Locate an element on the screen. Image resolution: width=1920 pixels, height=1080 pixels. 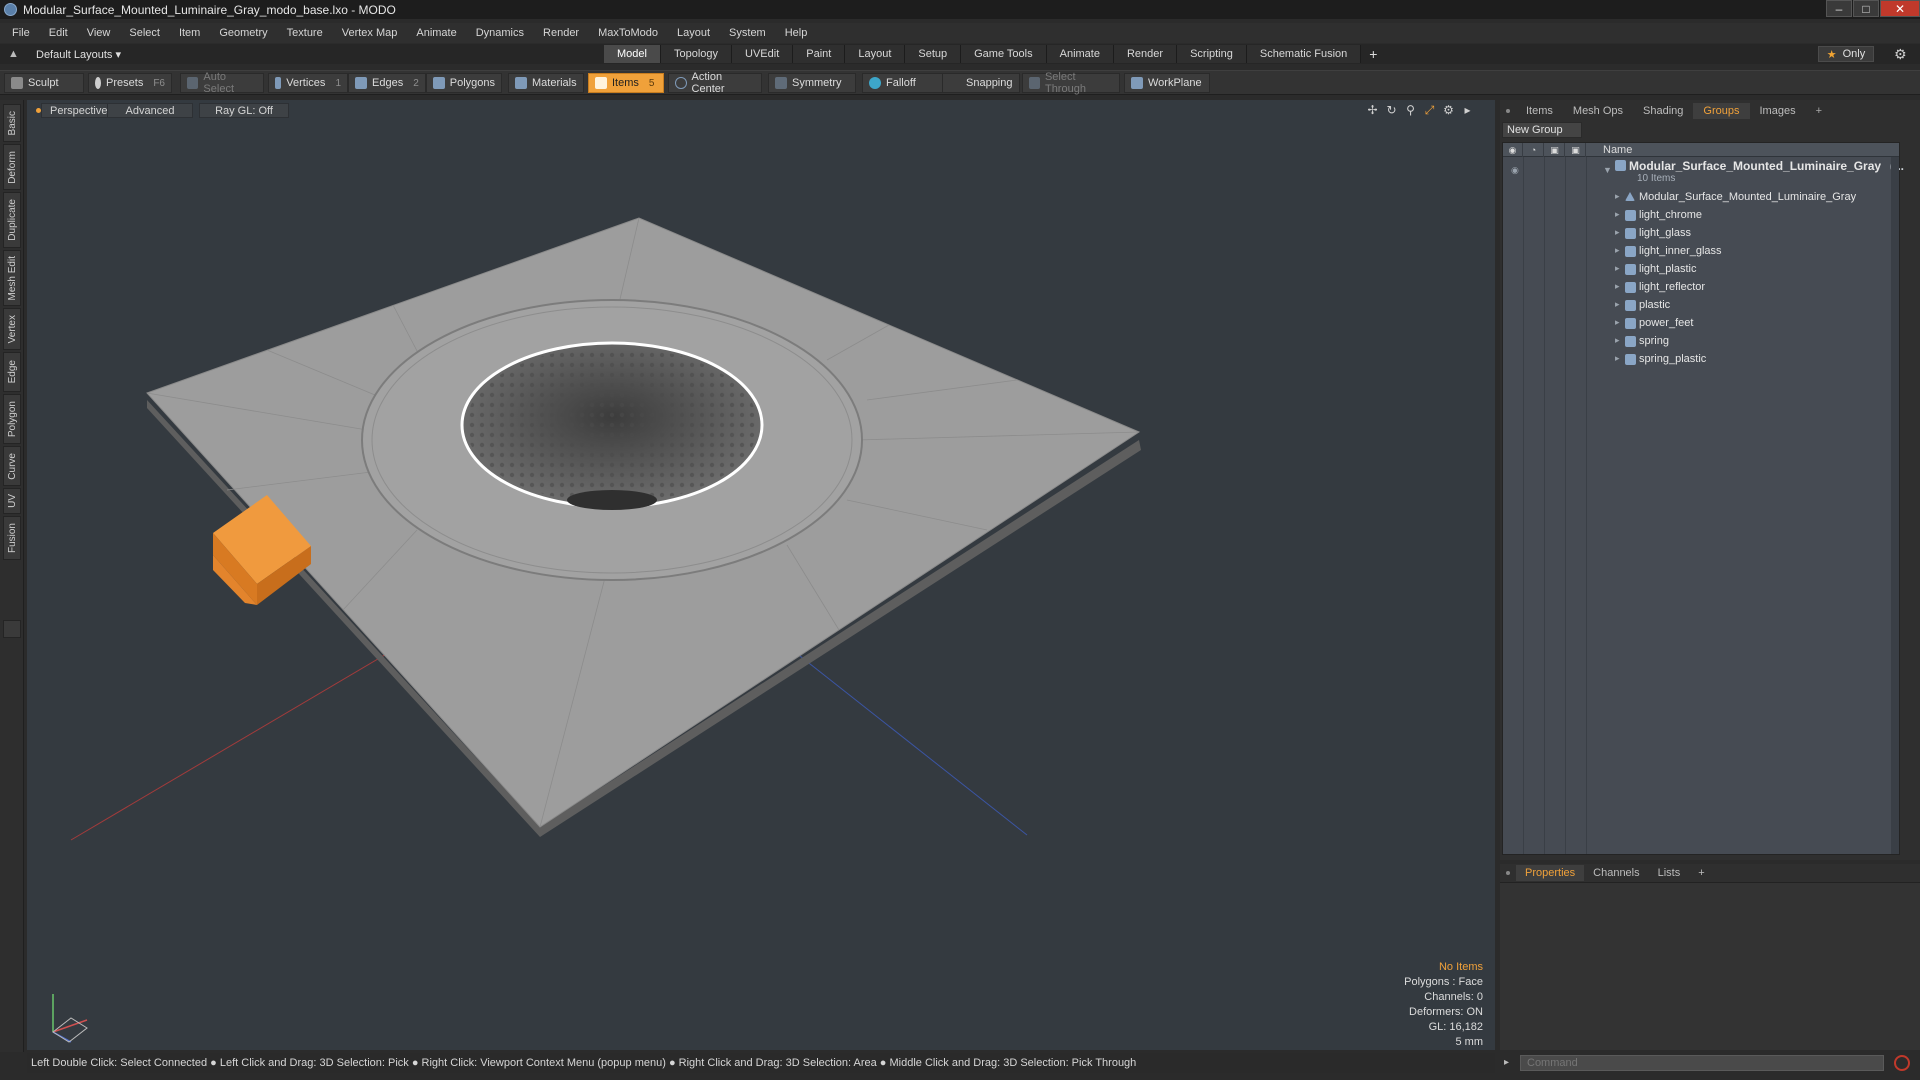
minimize-button: – is located at coordinates (1839, 8).